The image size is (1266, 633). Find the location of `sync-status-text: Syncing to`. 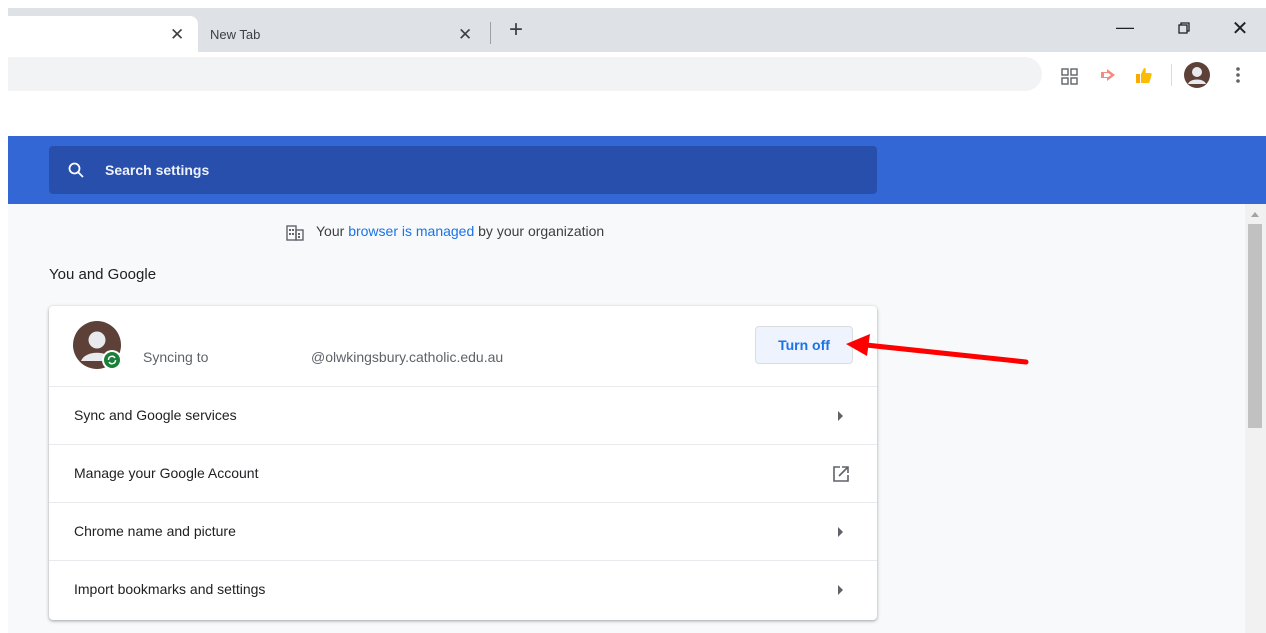

sync-status-text: Syncing to is located at coordinates (176, 357).